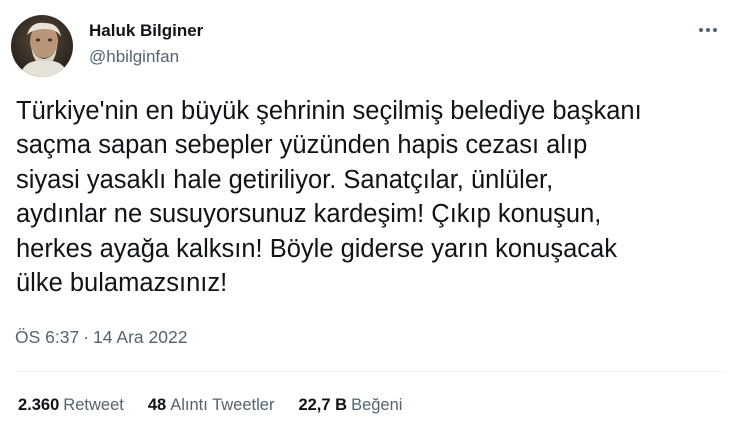 The width and height of the screenshot is (742, 430). I want to click on quote-tweets-stat: 48 Alıntı Tweetler, so click(211, 405).